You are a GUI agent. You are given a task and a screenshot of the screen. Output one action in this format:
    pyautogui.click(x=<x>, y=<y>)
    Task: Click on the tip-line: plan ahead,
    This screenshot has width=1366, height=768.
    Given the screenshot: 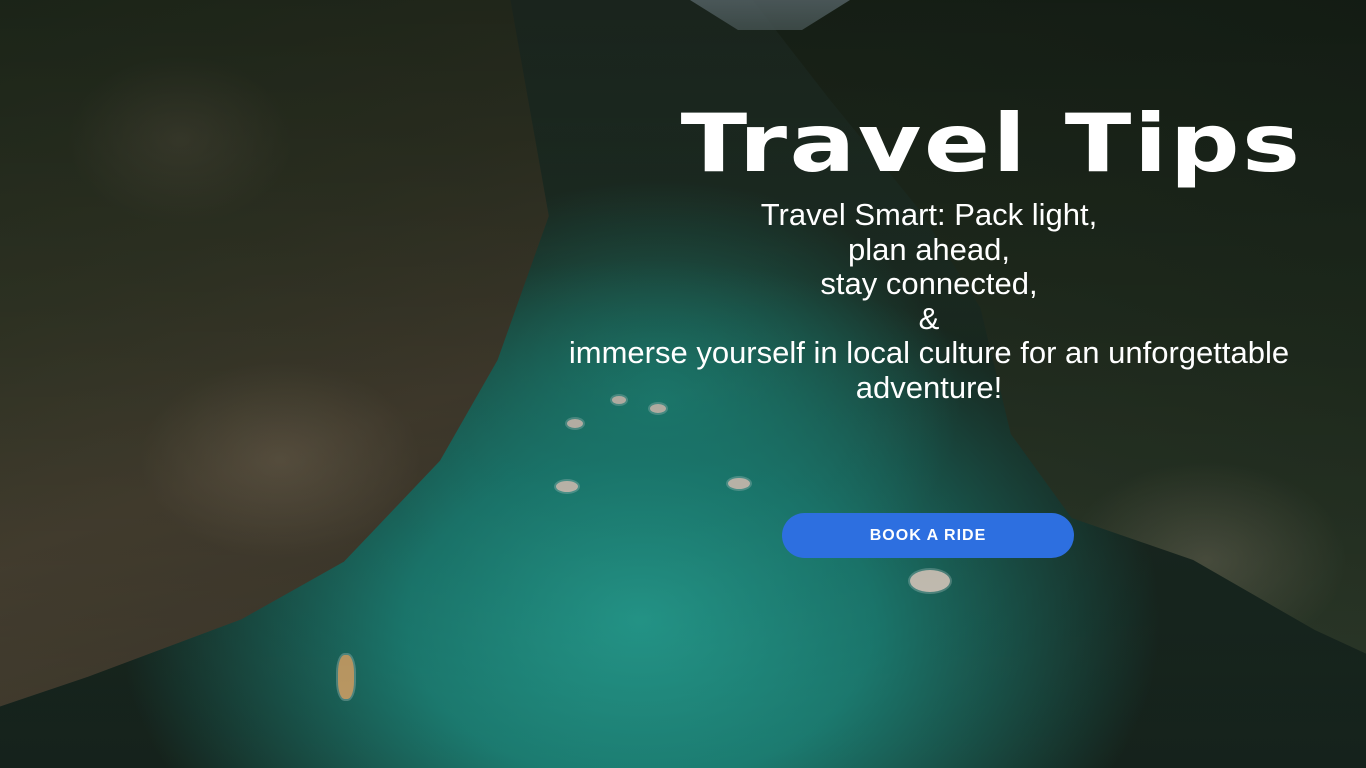 What is the action you would take?
    pyautogui.click(x=929, y=249)
    